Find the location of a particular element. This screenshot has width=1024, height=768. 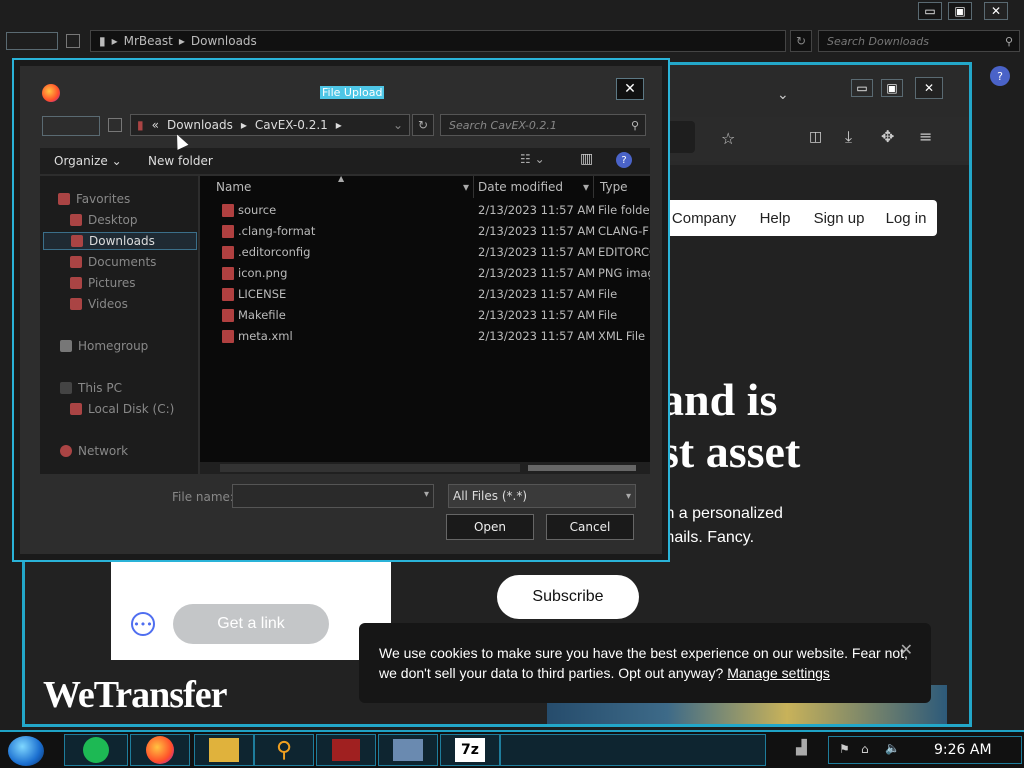

column-type-header: Type is located at coordinates (625, 187).